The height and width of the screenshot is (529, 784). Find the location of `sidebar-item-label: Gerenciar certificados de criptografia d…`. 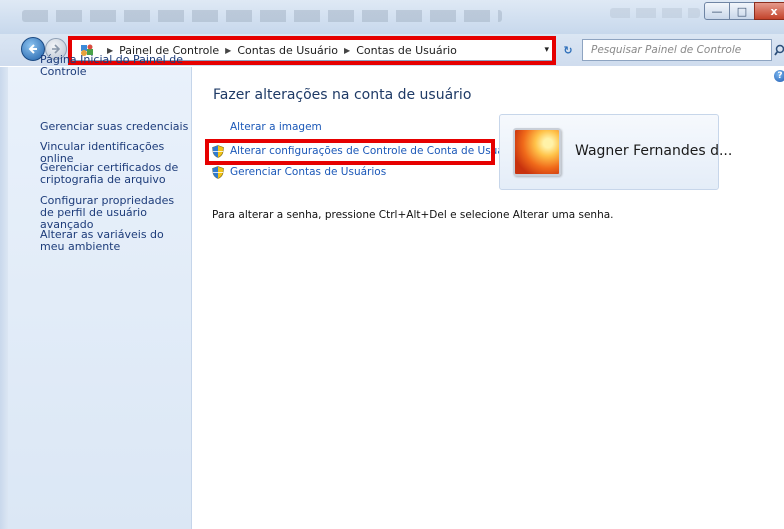

sidebar-item-label: Gerenciar certificados de criptografia d… is located at coordinates (109, 173).